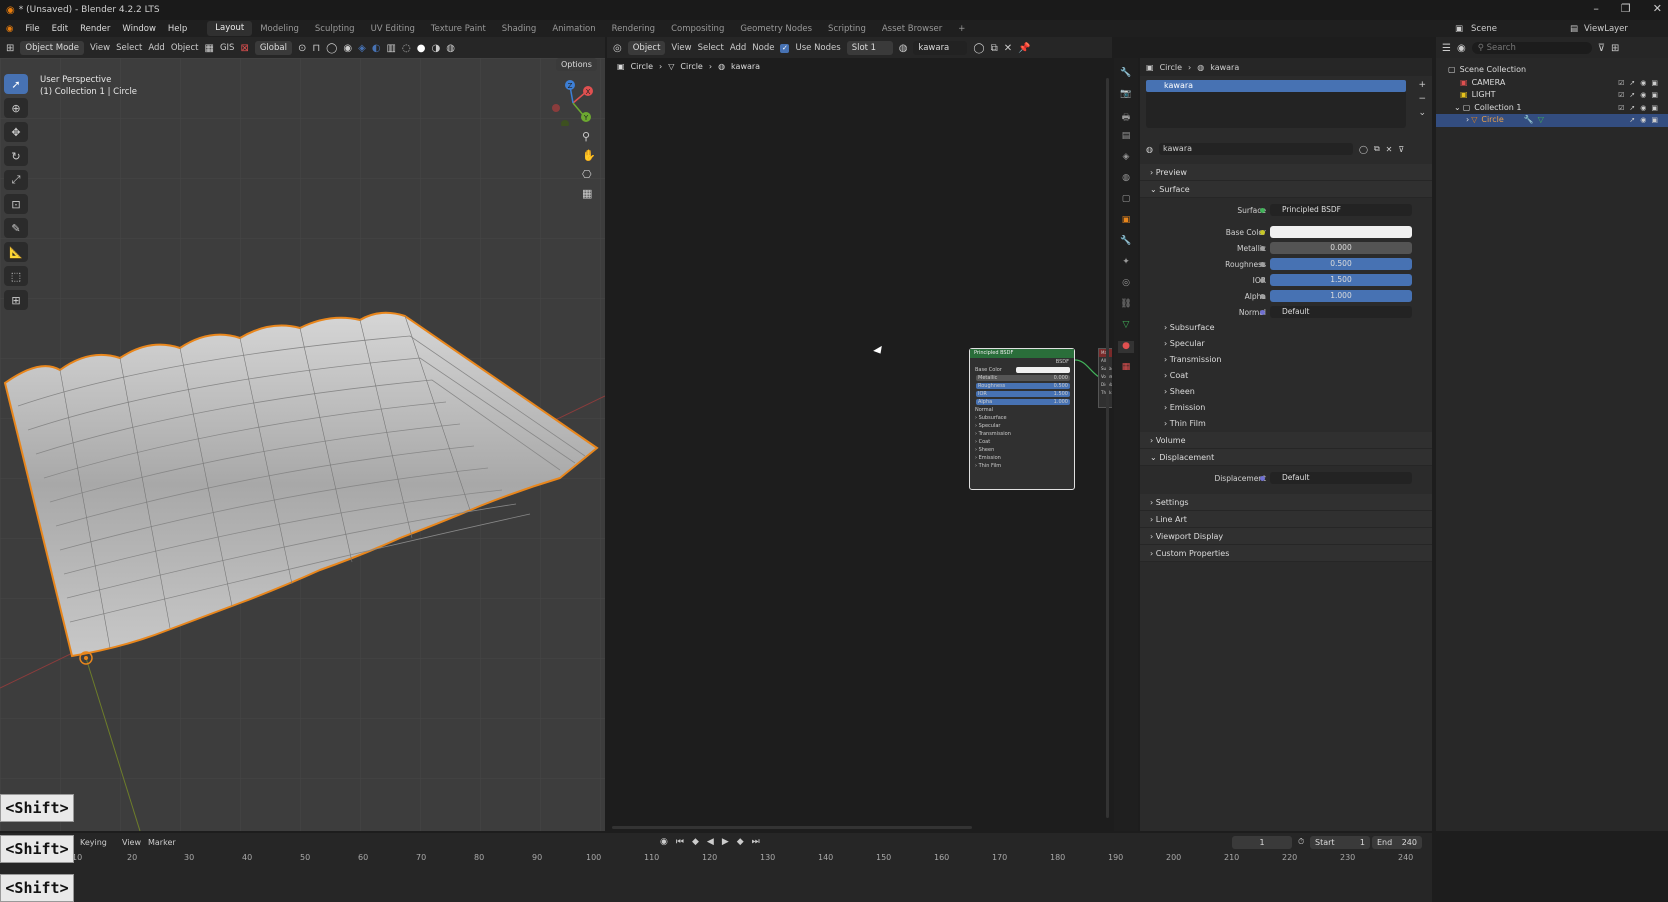 The image size is (1668, 902). What do you see at coordinates (978, 48) in the screenshot?
I see `fake-user-icon: ◯` at bounding box center [978, 48].